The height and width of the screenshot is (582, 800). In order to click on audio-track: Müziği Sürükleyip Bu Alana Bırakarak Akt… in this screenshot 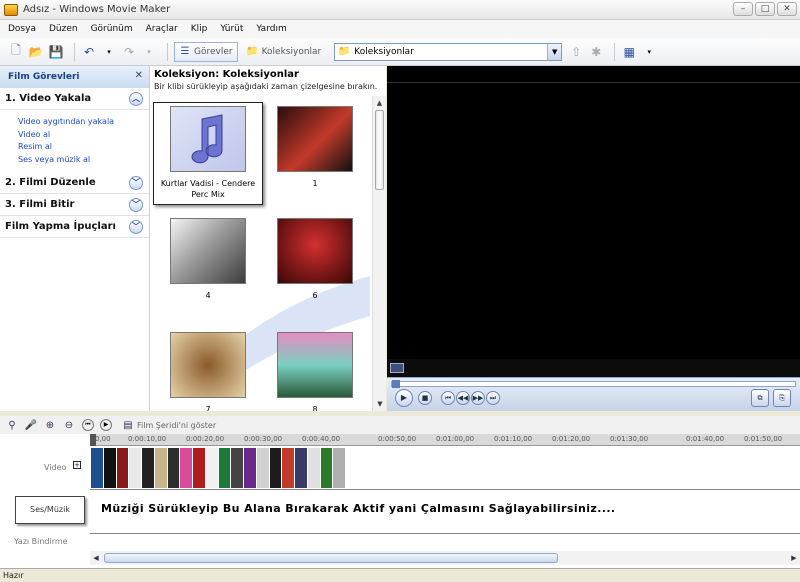, I will do `click(445, 511)`.